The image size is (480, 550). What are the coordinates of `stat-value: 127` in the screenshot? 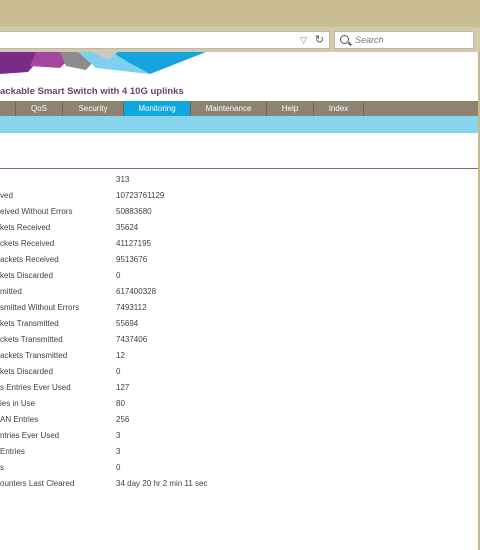 It's located at (123, 387).